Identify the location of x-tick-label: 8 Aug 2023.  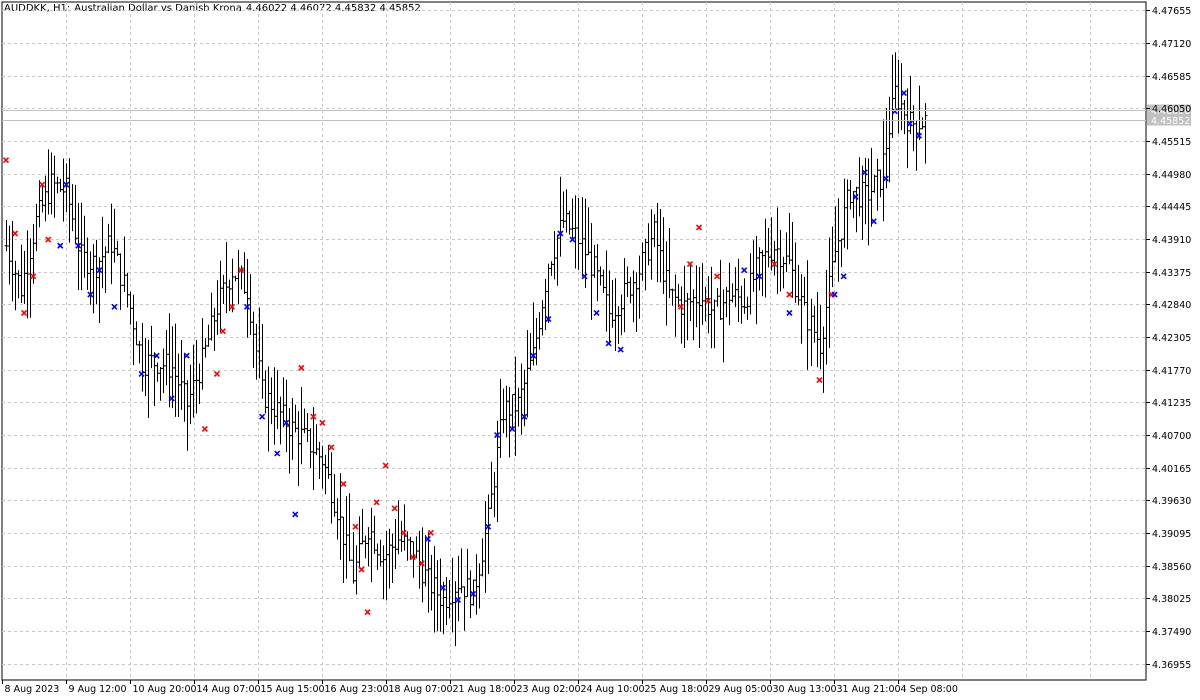
(32, 689).